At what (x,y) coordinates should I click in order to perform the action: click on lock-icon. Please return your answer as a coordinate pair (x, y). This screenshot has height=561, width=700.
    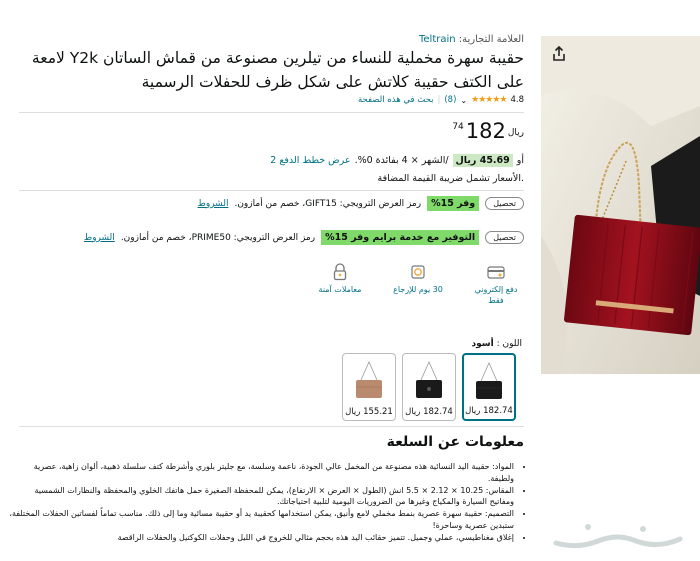
    Looking at the image, I should click on (340, 272).